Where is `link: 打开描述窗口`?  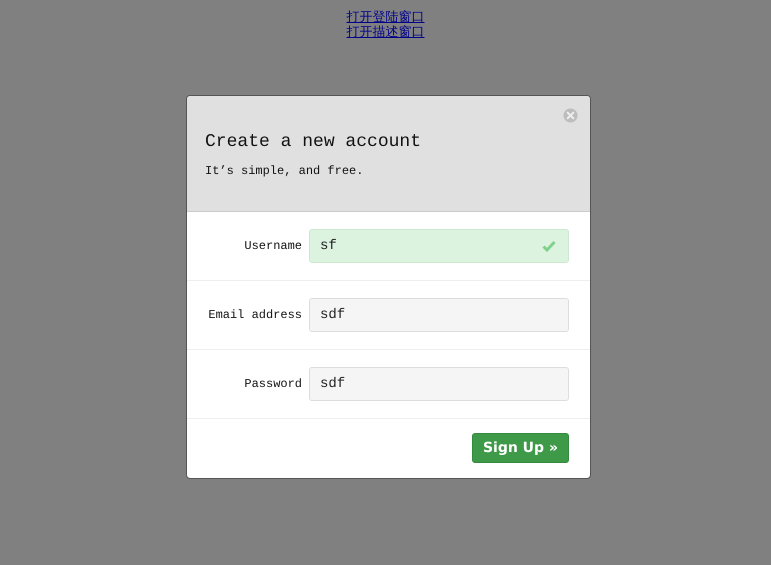 link: 打开描述窗口 is located at coordinates (385, 32).